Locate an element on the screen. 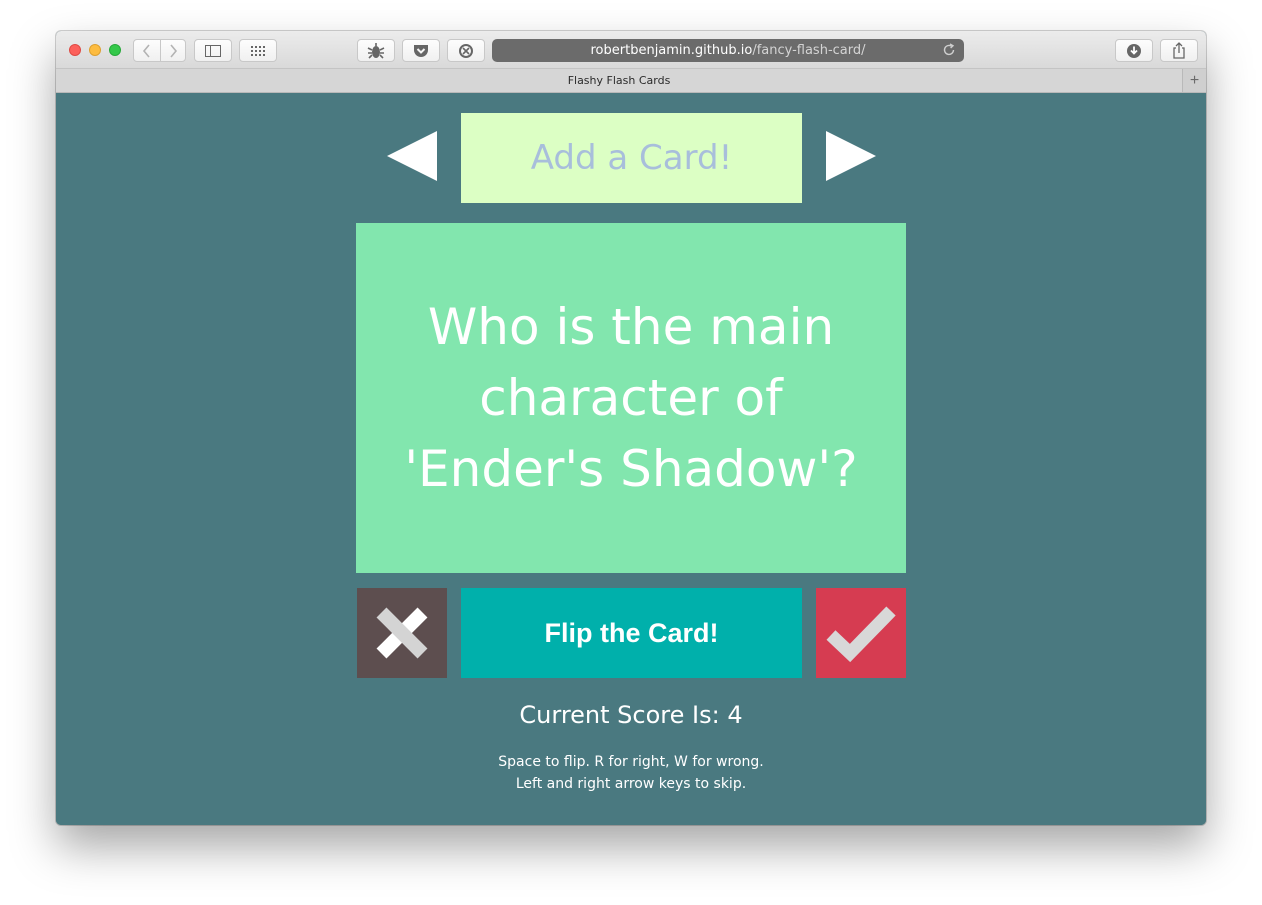 This screenshot has width=1262, height=905. forward-button is located at coordinates (172, 50).